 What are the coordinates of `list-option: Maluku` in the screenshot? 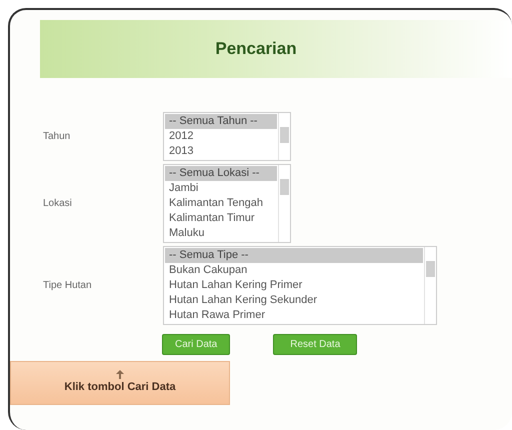 It's located at (221, 233).